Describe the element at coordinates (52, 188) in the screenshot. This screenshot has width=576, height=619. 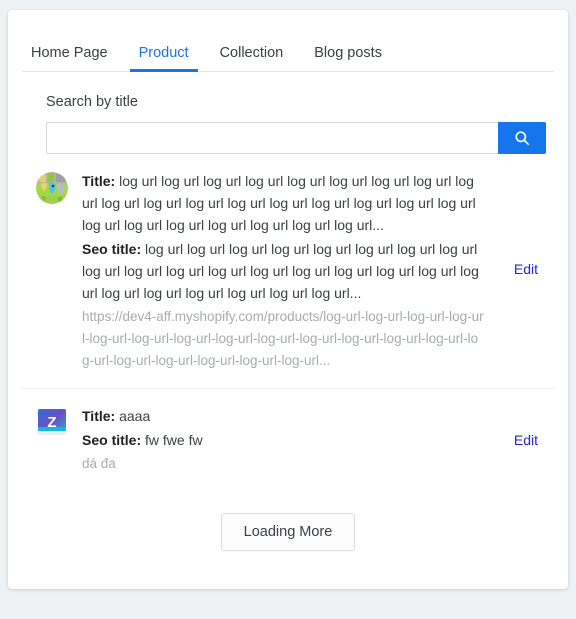
I see `product-image-thumbnail` at that location.